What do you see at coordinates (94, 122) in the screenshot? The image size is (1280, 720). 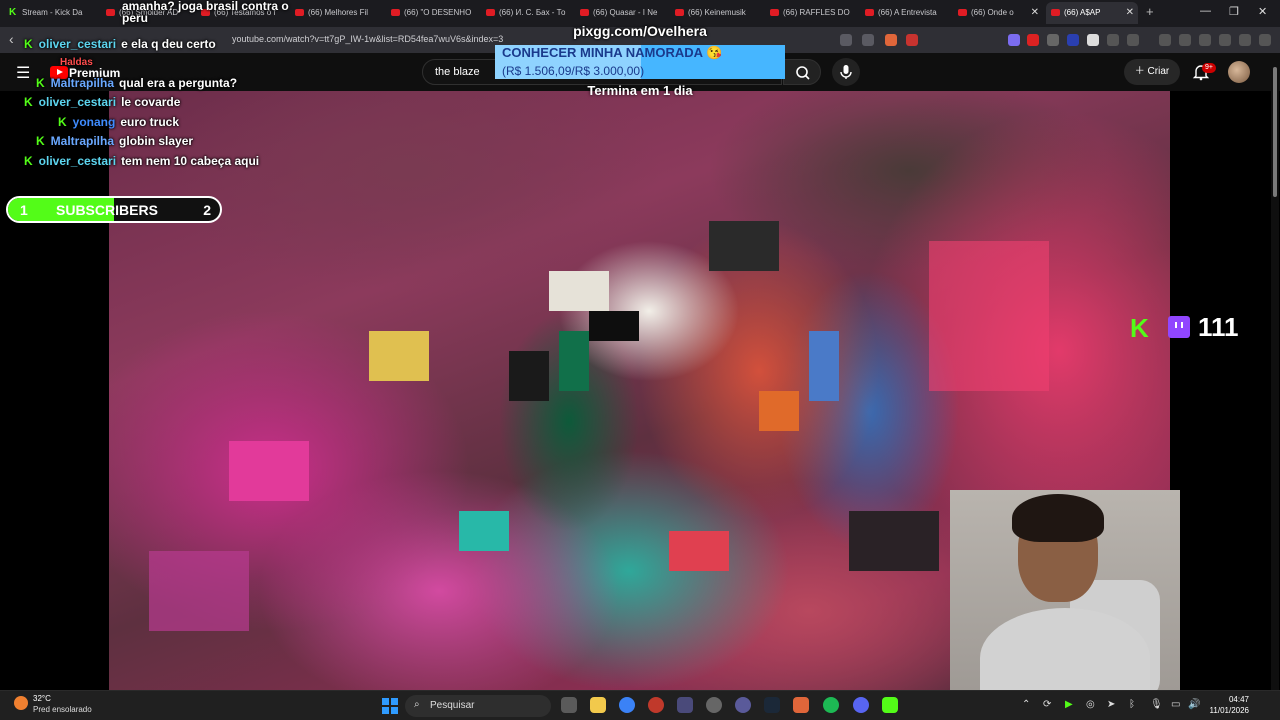 I see `chat-username: yonang` at bounding box center [94, 122].